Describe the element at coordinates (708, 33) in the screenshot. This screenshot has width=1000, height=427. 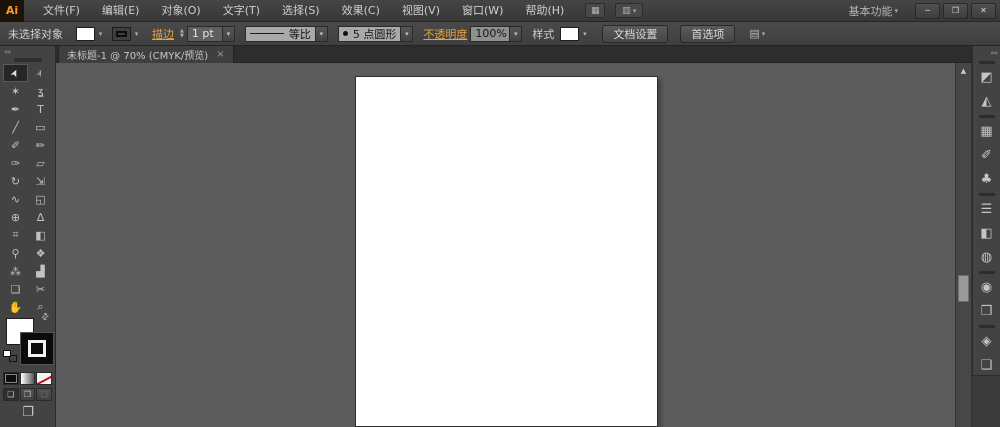
I see `preferences-button: 首选项` at that location.